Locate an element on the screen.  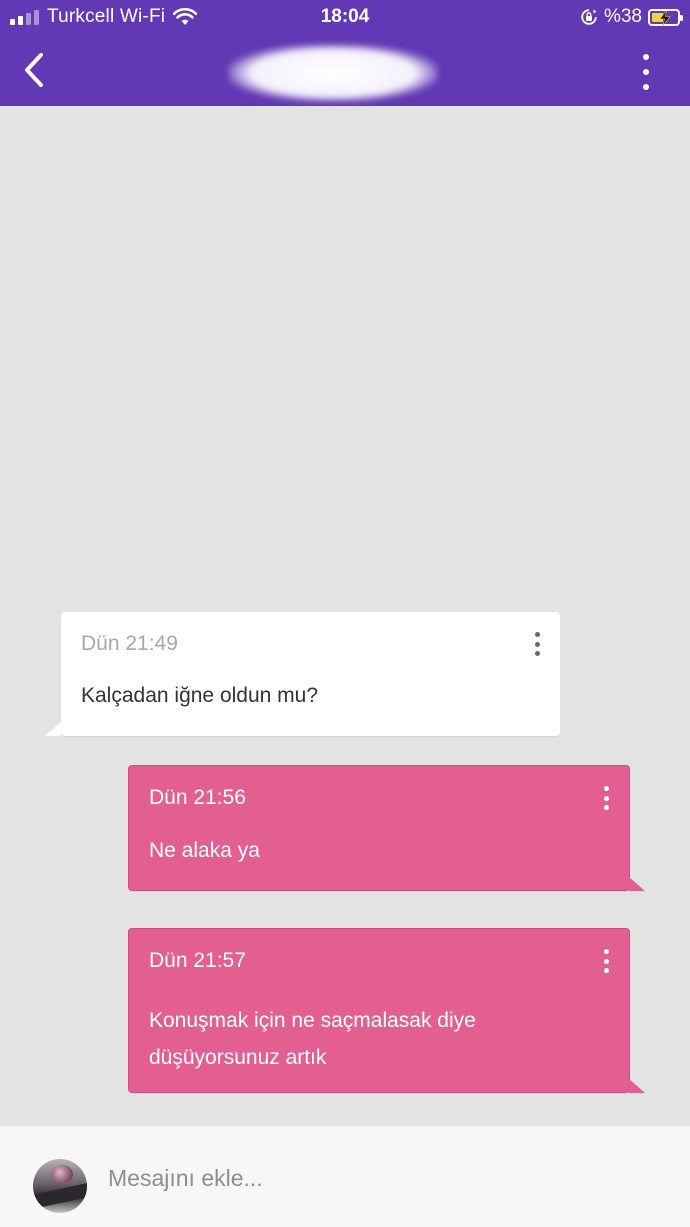
top-bar: Turkcell Wi-Fi 18:04 %38 is located at coordinates (345, 53).